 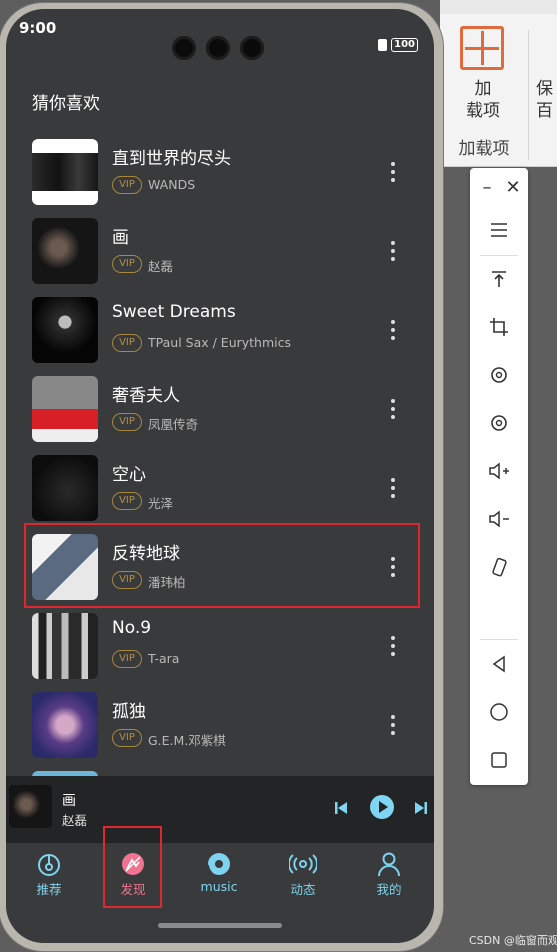 I want to click on broadcast-icon, so click(x=303, y=864).